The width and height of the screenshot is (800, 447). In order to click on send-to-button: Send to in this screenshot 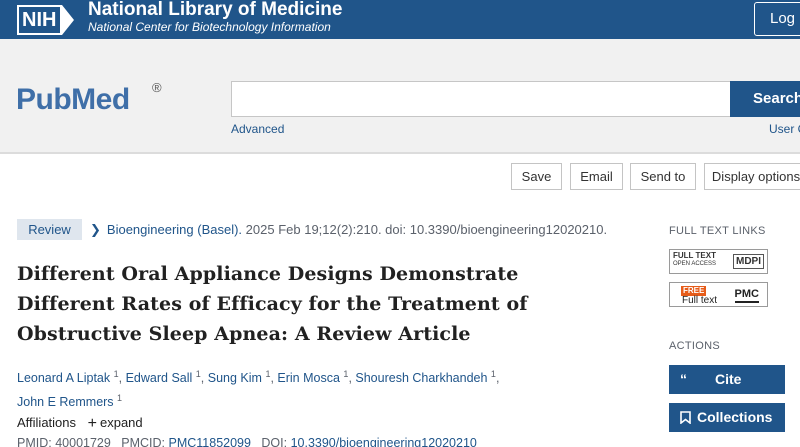, I will do `click(663, 176)`.